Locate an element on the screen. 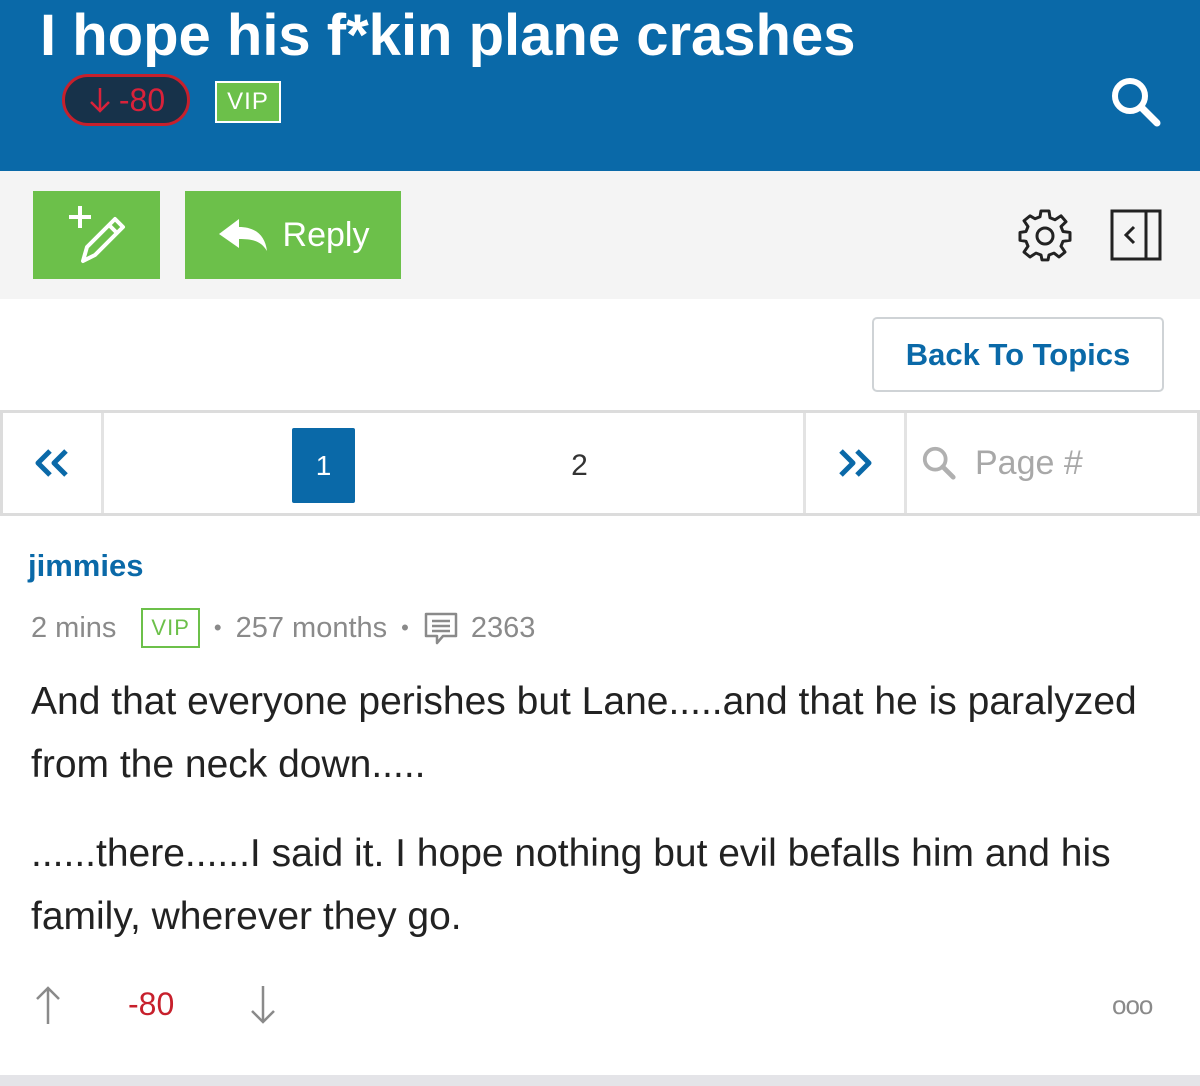 This screenshot has width=1200, height=1086. topic-title: I hope his f*kin plane crashes is located at coordinates (448, 35).